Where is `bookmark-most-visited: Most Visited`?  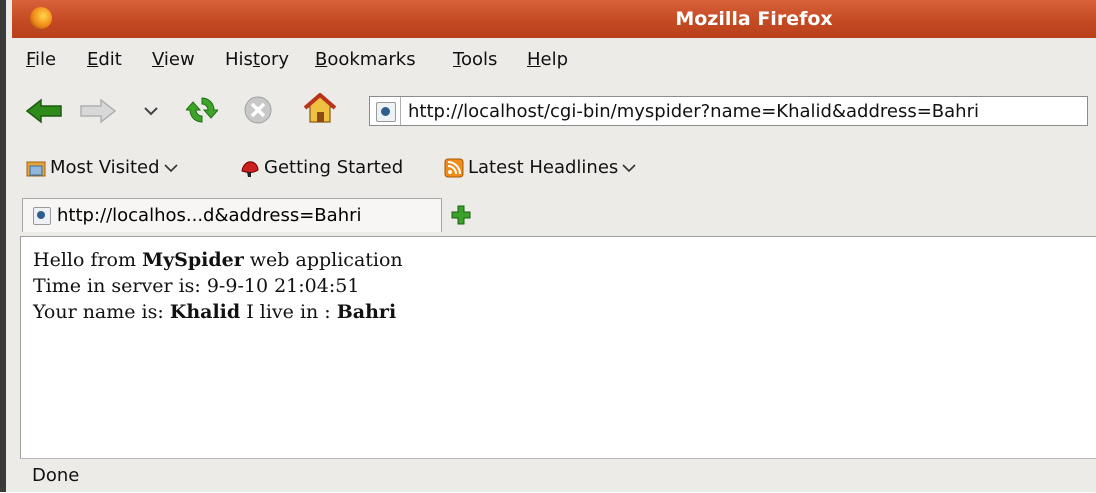
bookmark-most-visited: Most Visited is located at coordinates (102, 167).